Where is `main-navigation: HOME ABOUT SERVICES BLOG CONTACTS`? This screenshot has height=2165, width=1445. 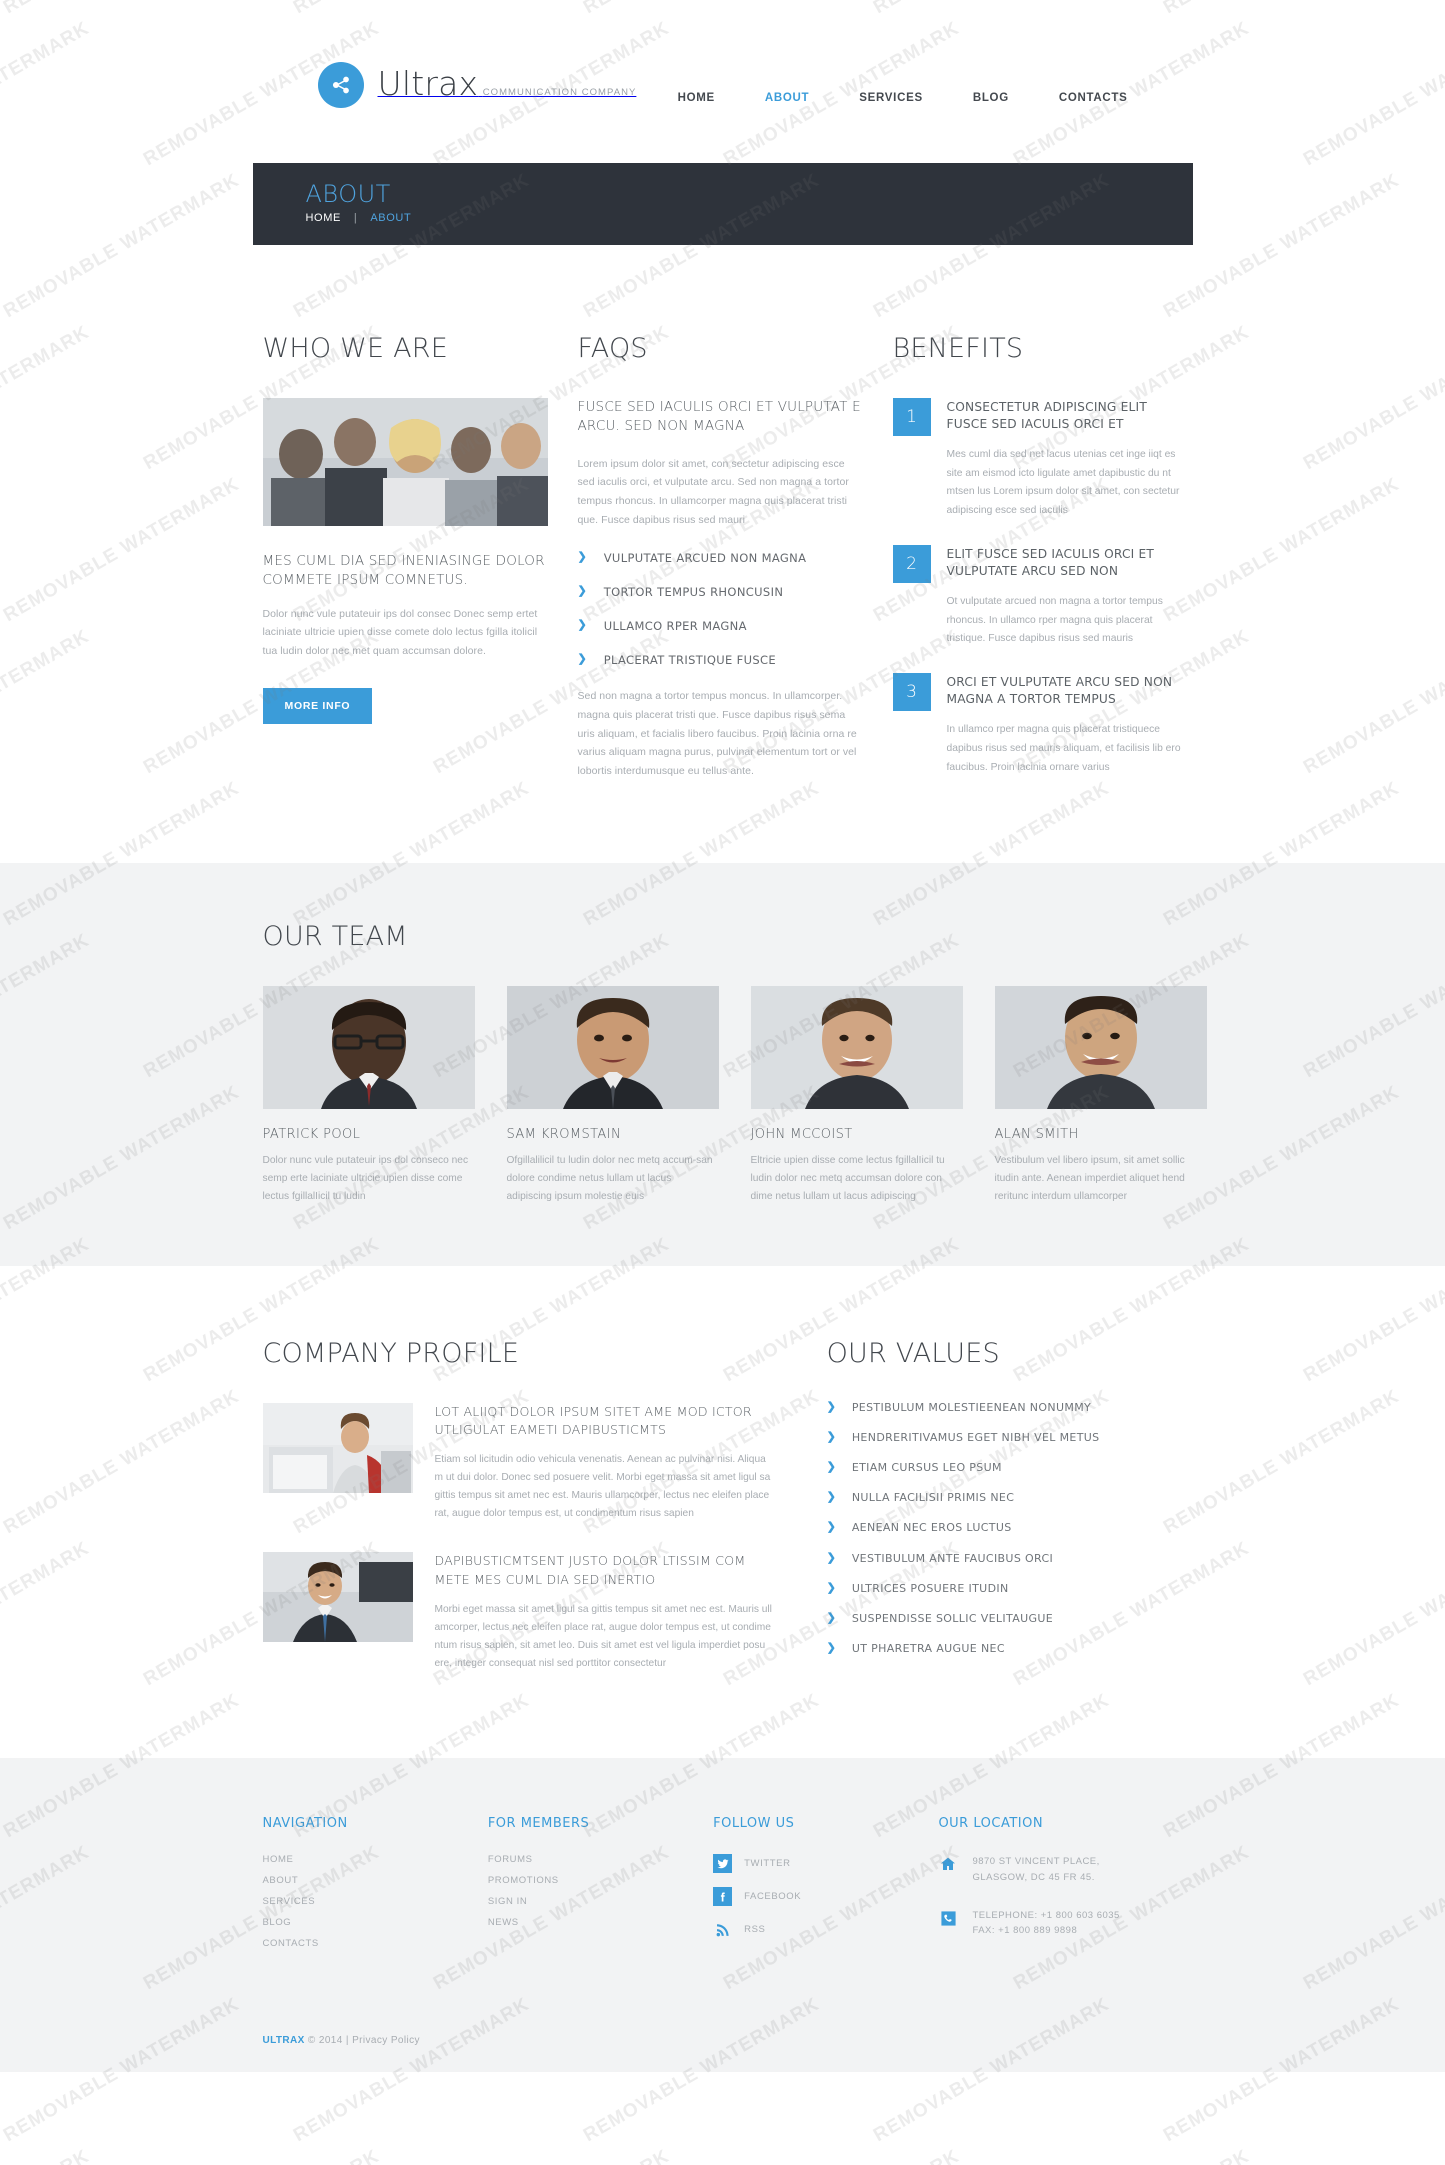
main-navigation: HOME ABOUT SERVICES BLOG CONTACTS is located at coordinates (903, 98).